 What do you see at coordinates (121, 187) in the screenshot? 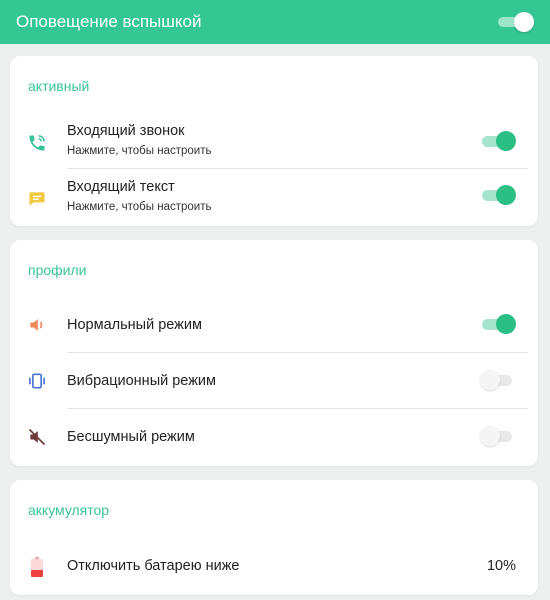
I see `incoming-text-label: Входящий текст` at bounding box center [121, 187].